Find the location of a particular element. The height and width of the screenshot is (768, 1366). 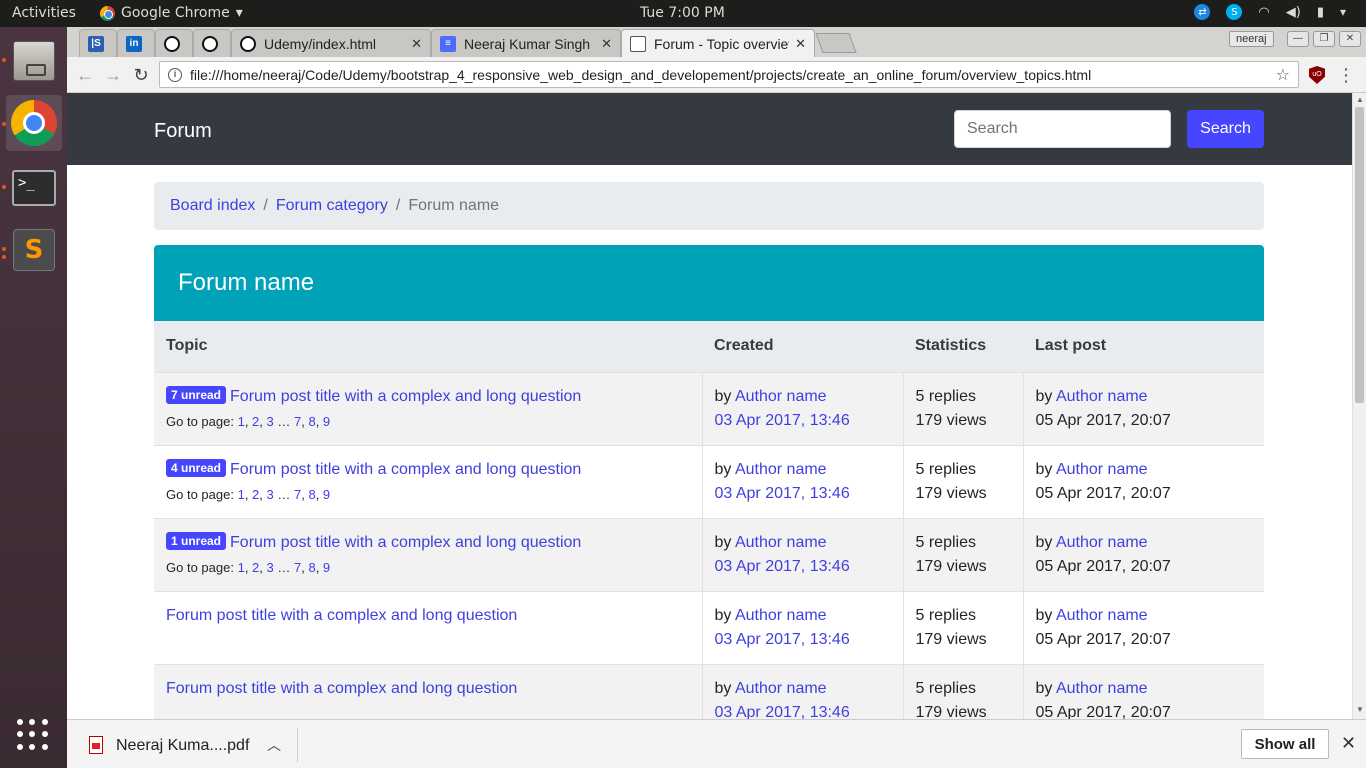

breadcrumb-board-index: Board index is located at coordinates (212, 206).